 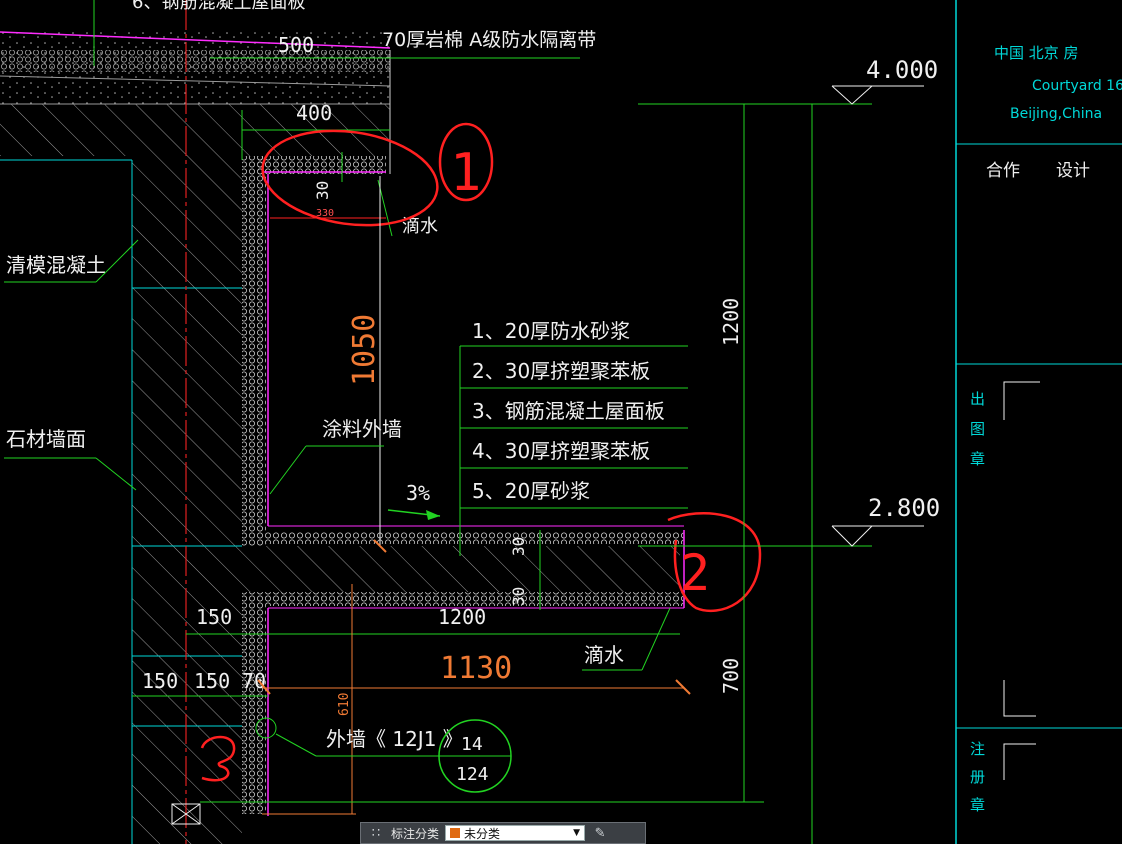 I want to click on dim-150-c: 150, so click(x=212, y=681).